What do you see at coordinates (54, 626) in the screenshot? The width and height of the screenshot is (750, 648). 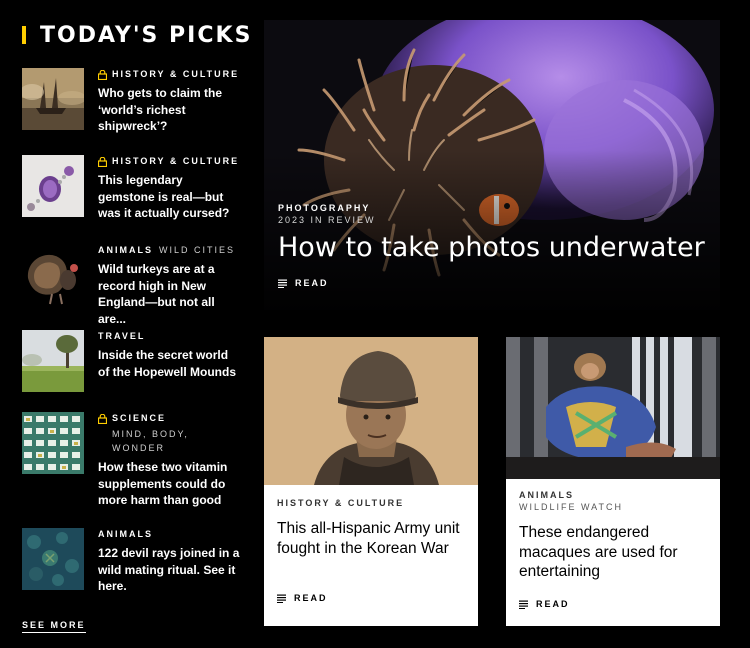 I see `see-more-link: SEE MORE` at bounding box center [54, 626].